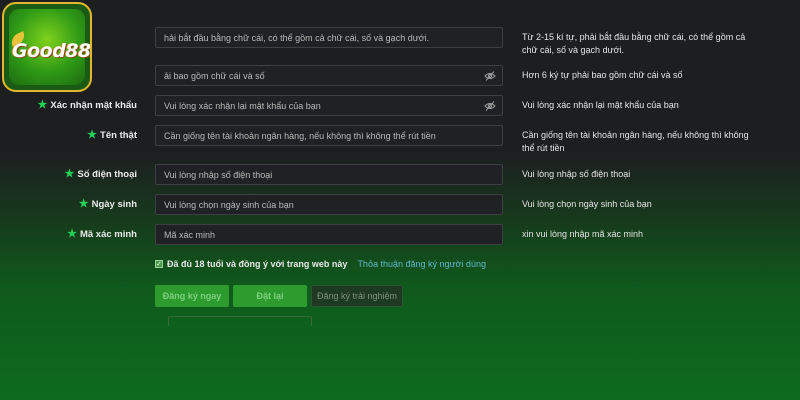 The width and height of the screenshot is (800, 400). I want to click on birthday-label-text: Ngày sinh, so click(114, 204).